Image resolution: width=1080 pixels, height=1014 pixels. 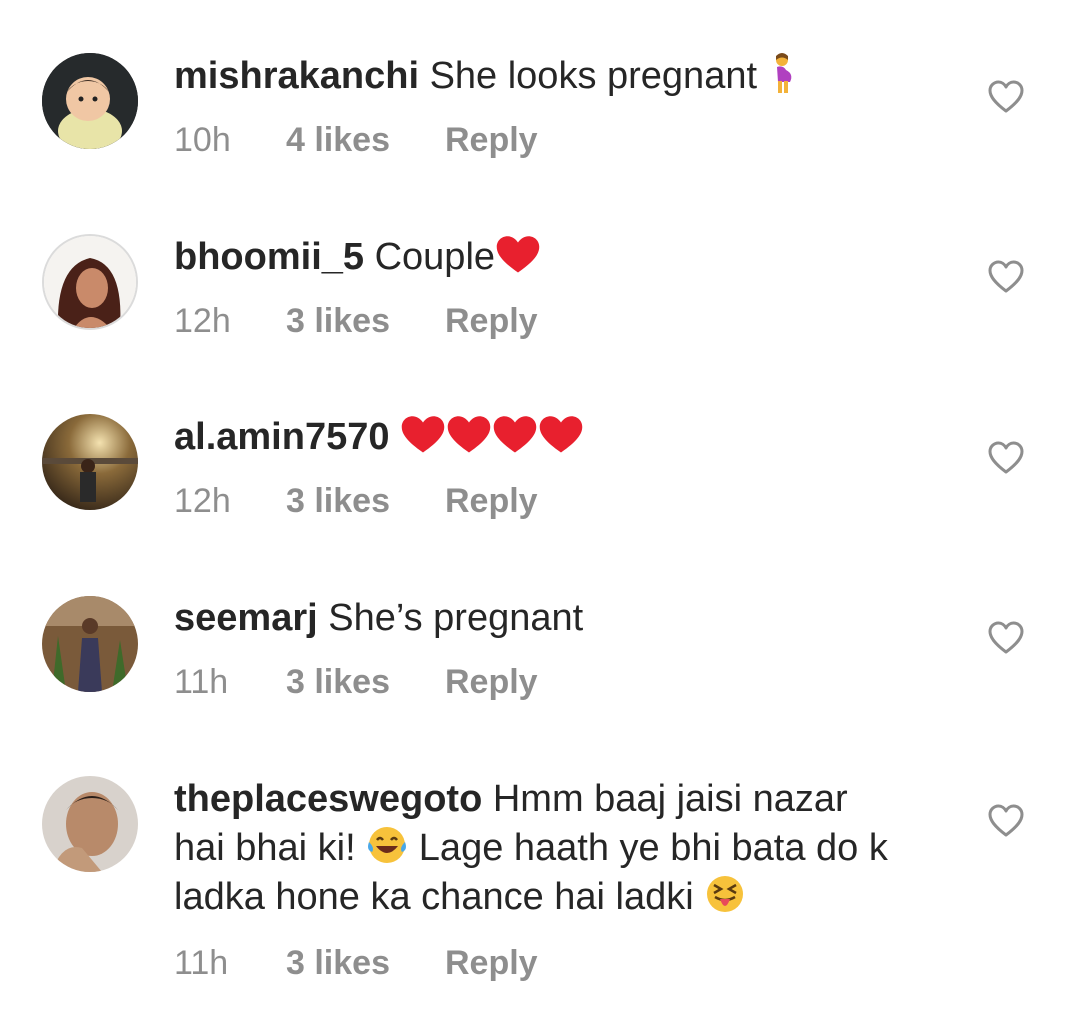 I want to click on pregnant-woman-icon, so click(x=783, y=73).